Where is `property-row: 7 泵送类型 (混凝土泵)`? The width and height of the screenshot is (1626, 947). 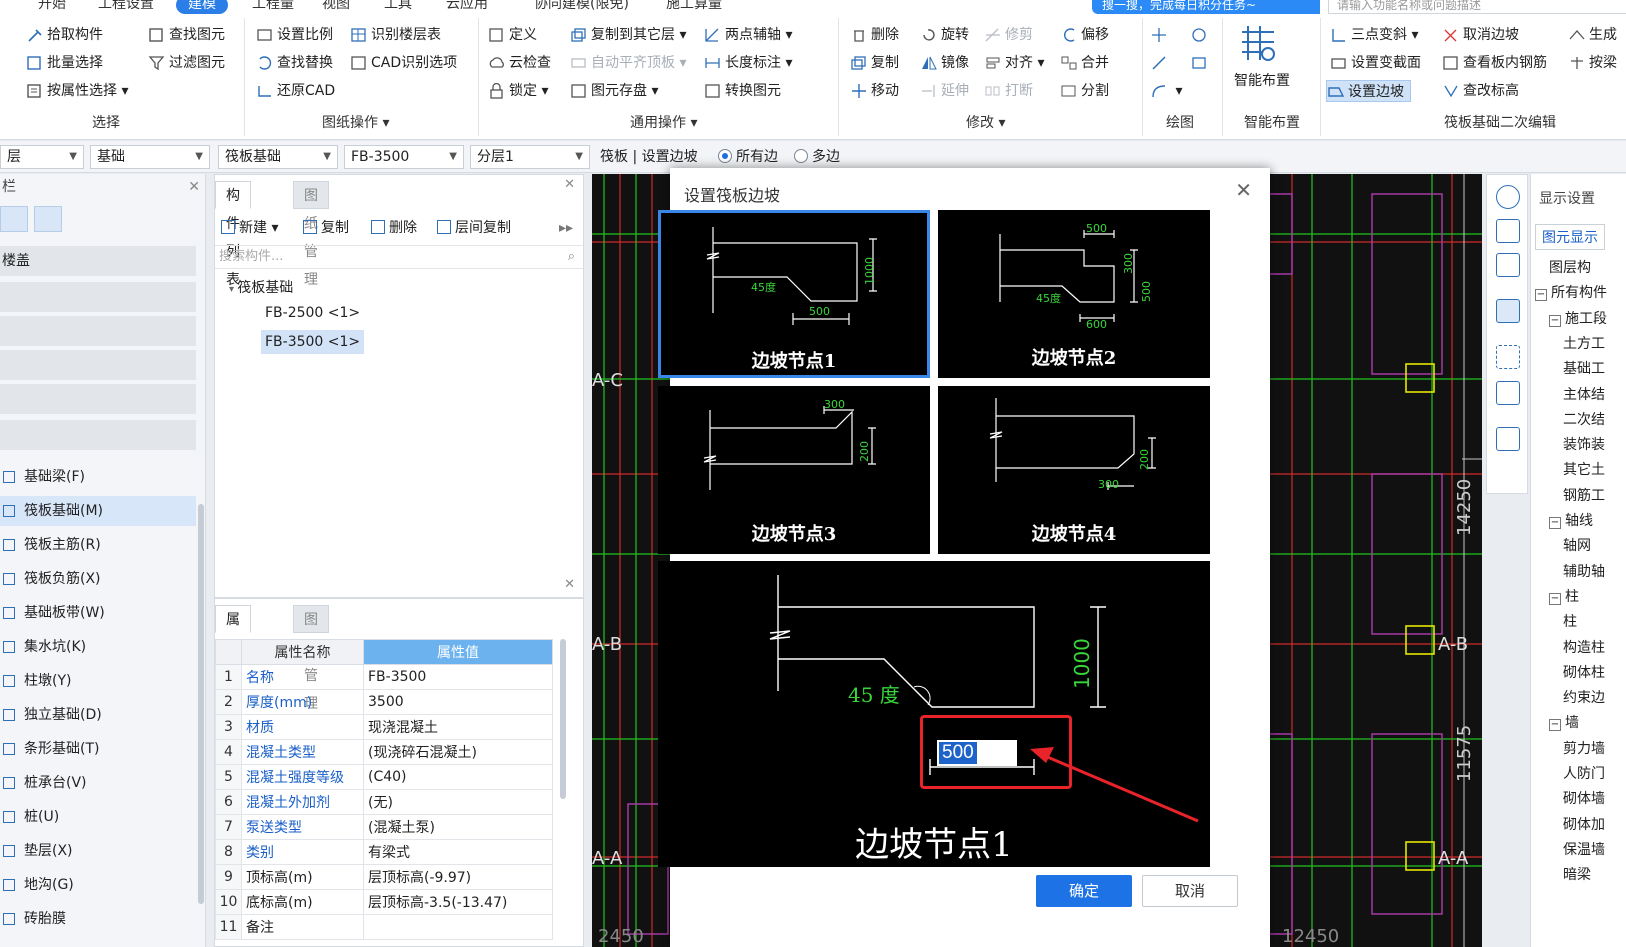
property-row: 7 泵送类型 (混凝土泵) is located at coordinates (384, 827).